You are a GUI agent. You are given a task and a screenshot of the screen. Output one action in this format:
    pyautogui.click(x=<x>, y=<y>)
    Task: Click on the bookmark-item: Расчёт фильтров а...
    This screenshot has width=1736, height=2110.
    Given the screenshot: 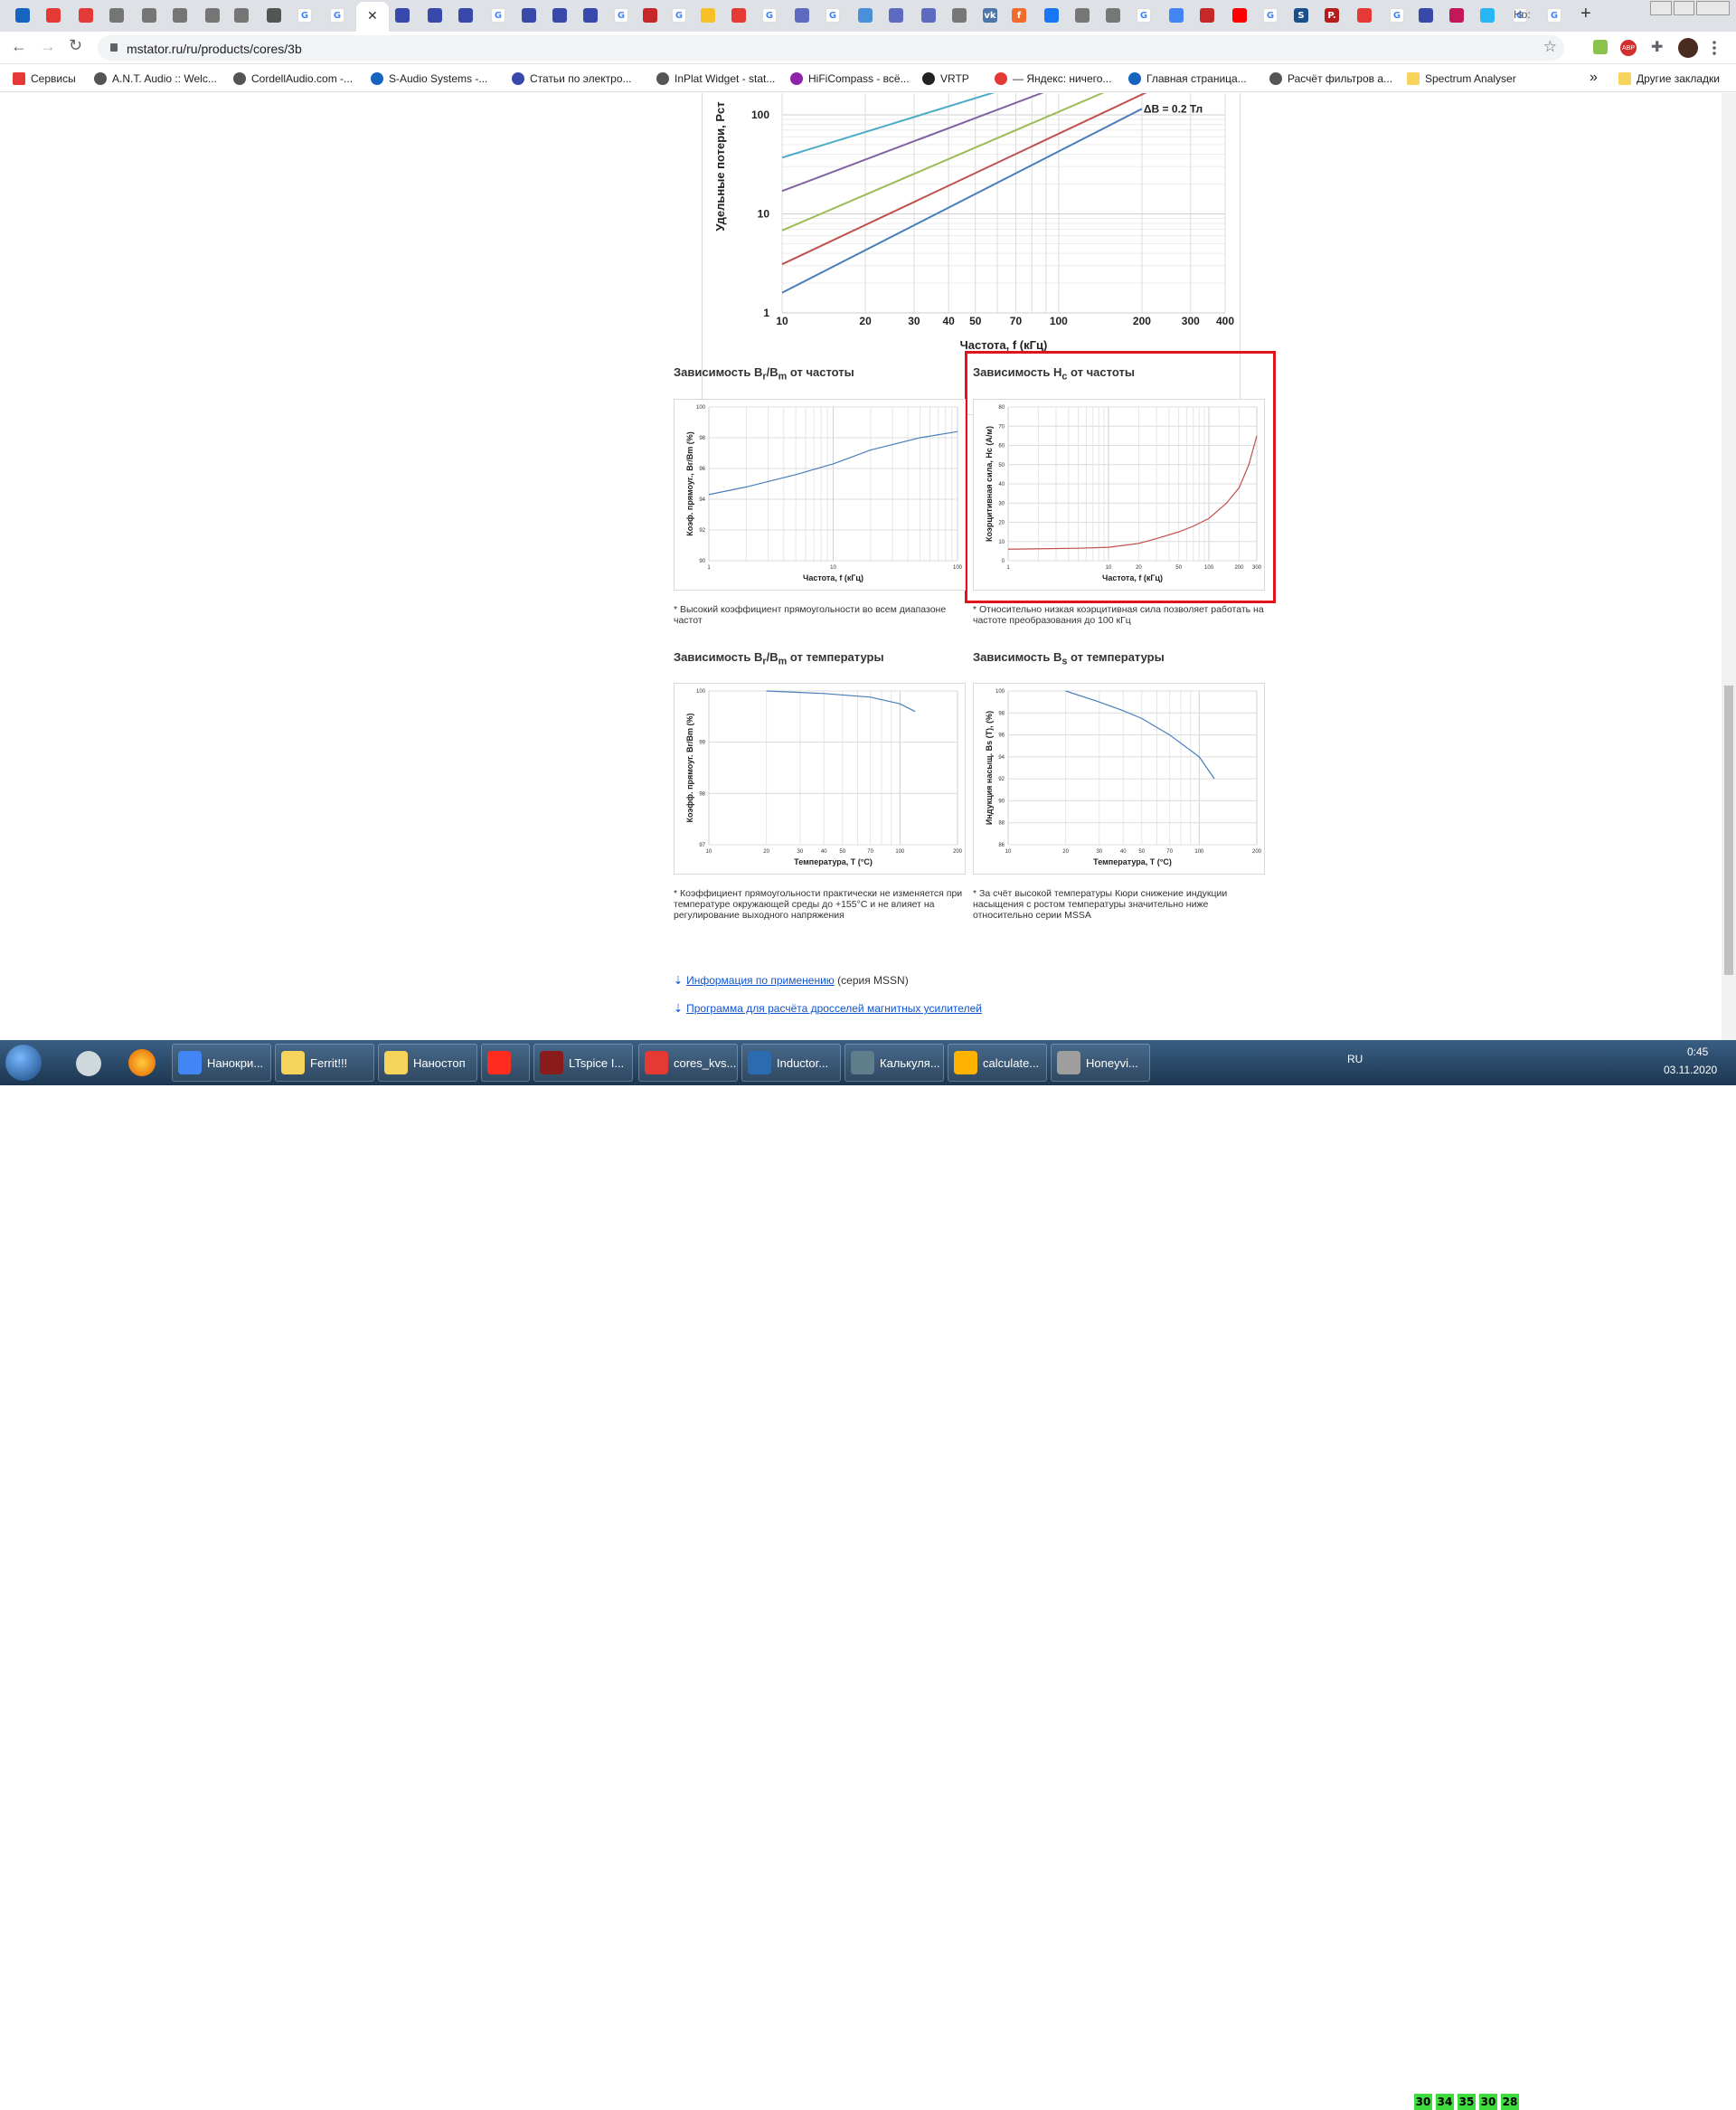 What is the action you would take?
    pyautogui.click(x=1331, y=78)
    